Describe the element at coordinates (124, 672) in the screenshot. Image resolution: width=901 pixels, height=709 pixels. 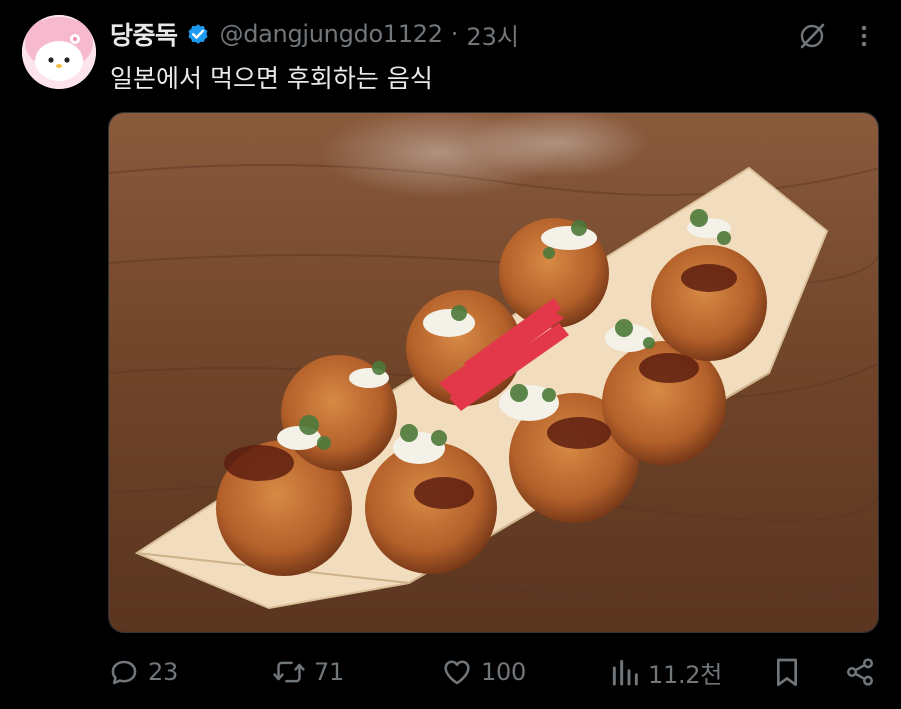
I see `reply-icon` at that location.